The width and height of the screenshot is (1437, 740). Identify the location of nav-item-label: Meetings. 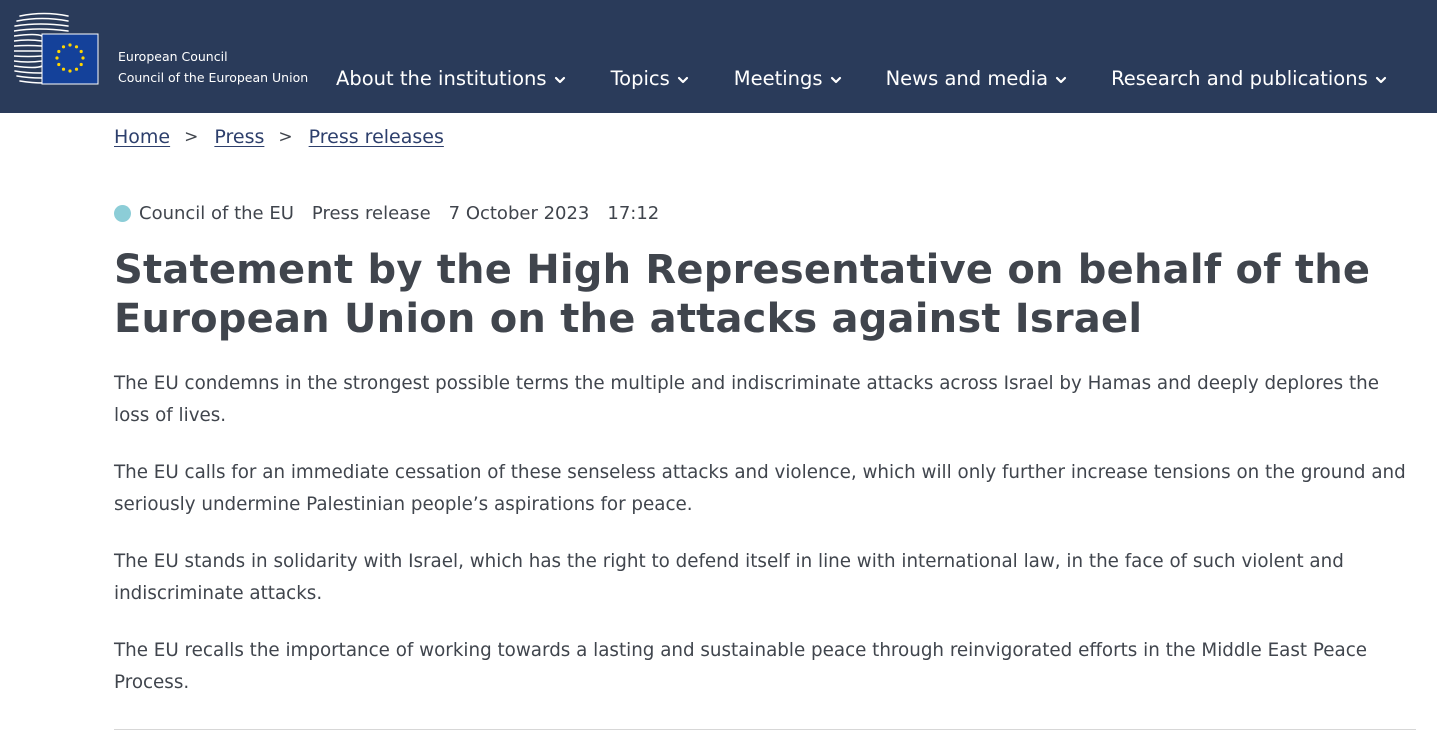
(778, 78).